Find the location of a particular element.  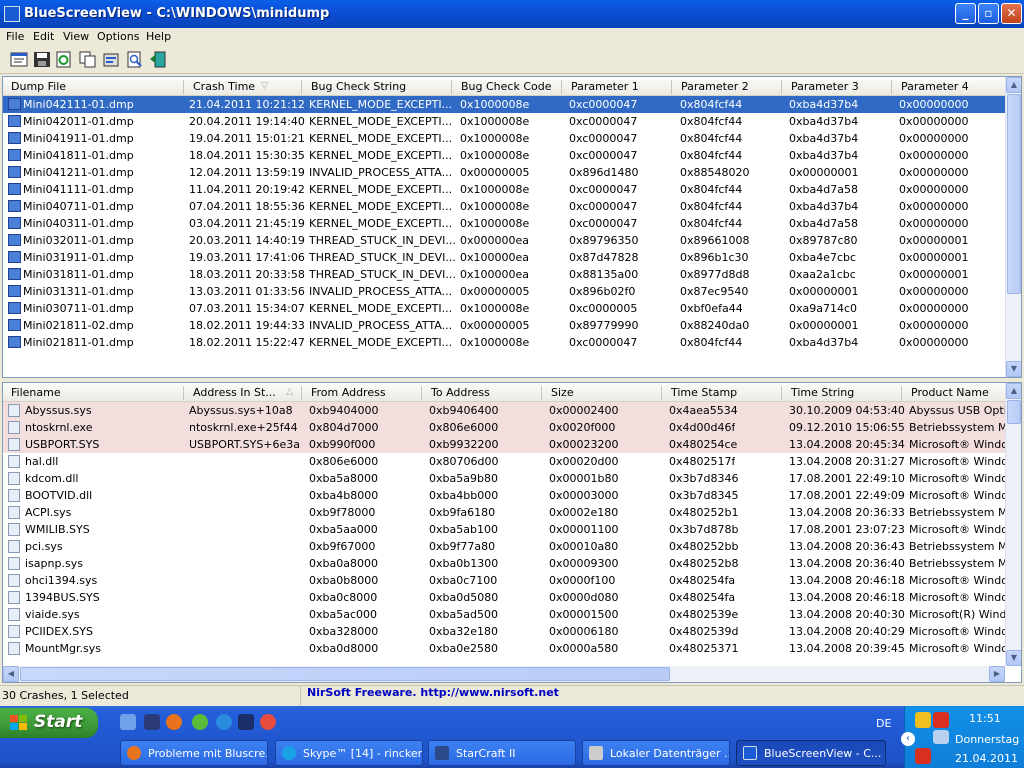

properties-icon is located at coordinates (19, 59).